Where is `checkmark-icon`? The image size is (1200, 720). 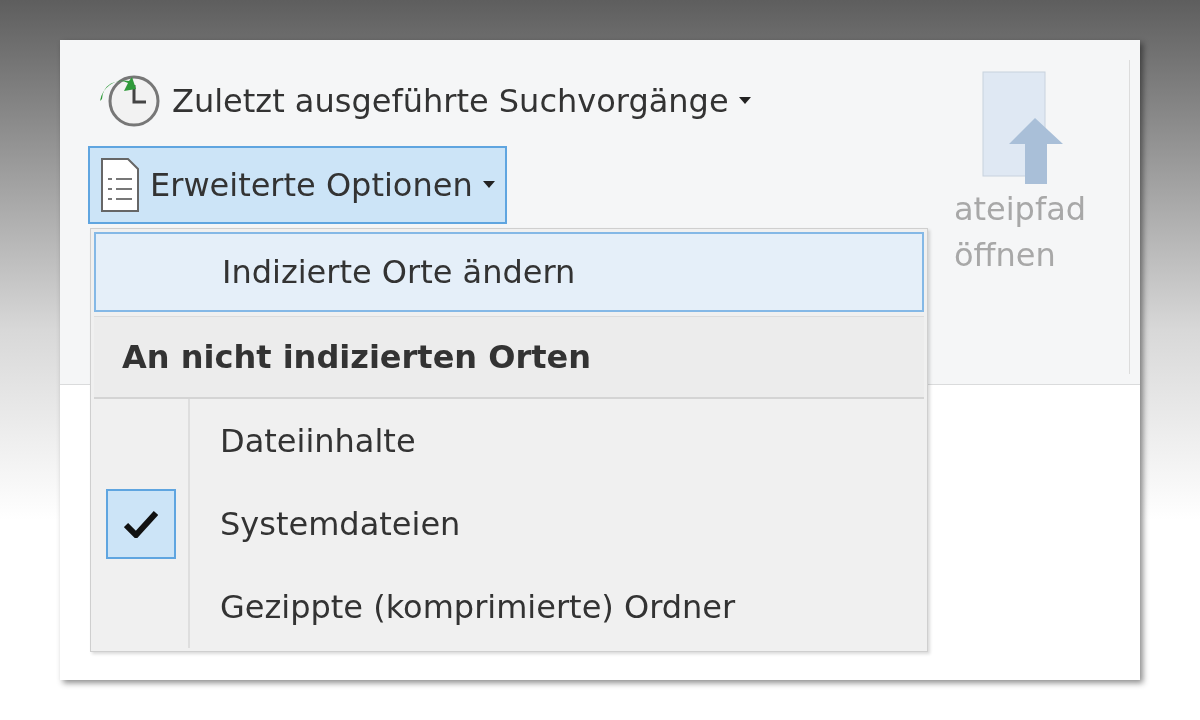
checkmark-icon is located at coordinates (141, 523).